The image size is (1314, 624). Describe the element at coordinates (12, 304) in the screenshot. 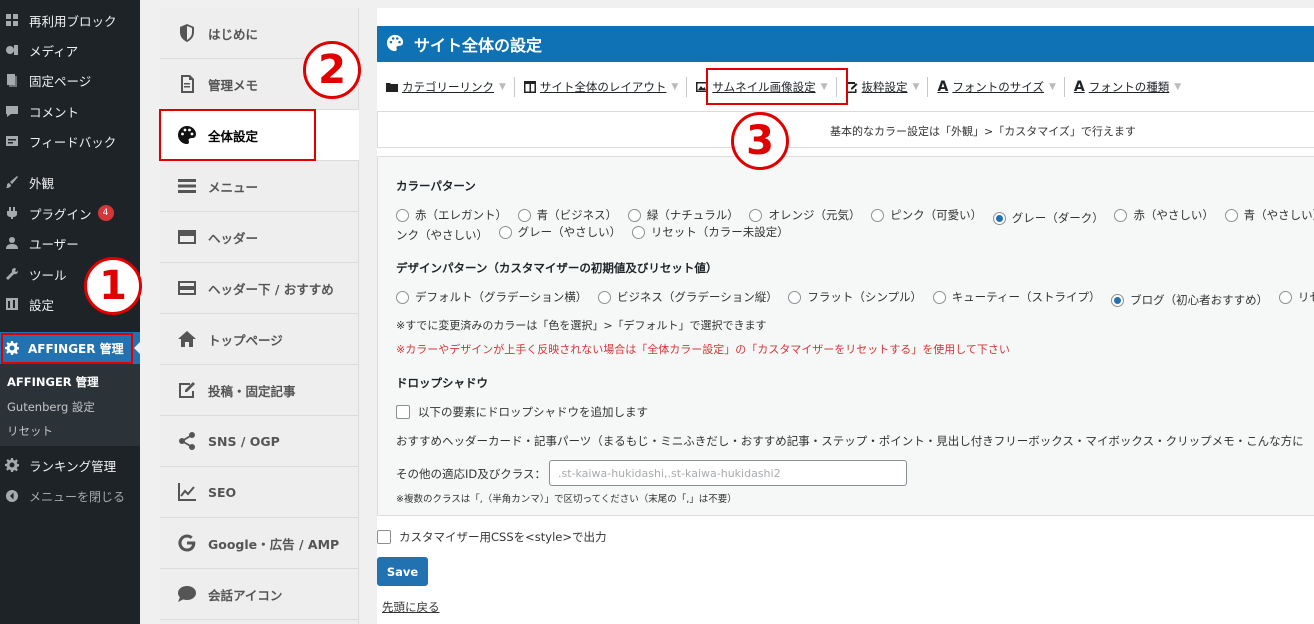

I see `settings-icon` at that location.